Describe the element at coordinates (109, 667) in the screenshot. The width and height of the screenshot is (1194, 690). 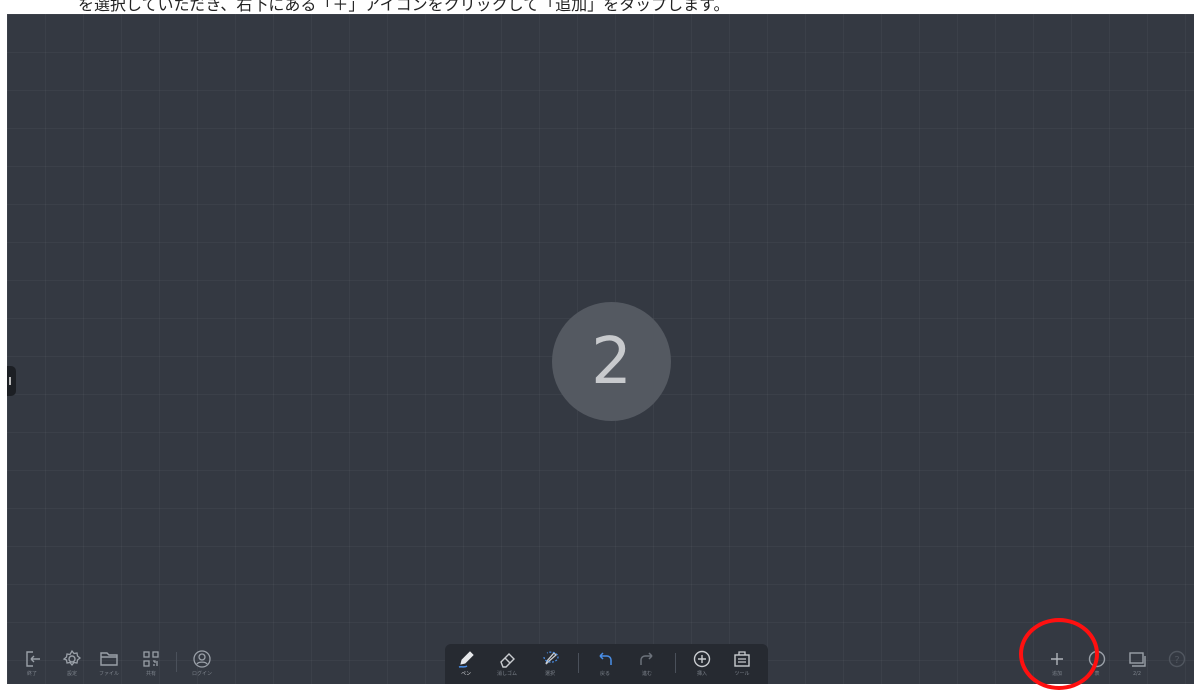
I see `file-button: ファイル` at that location.